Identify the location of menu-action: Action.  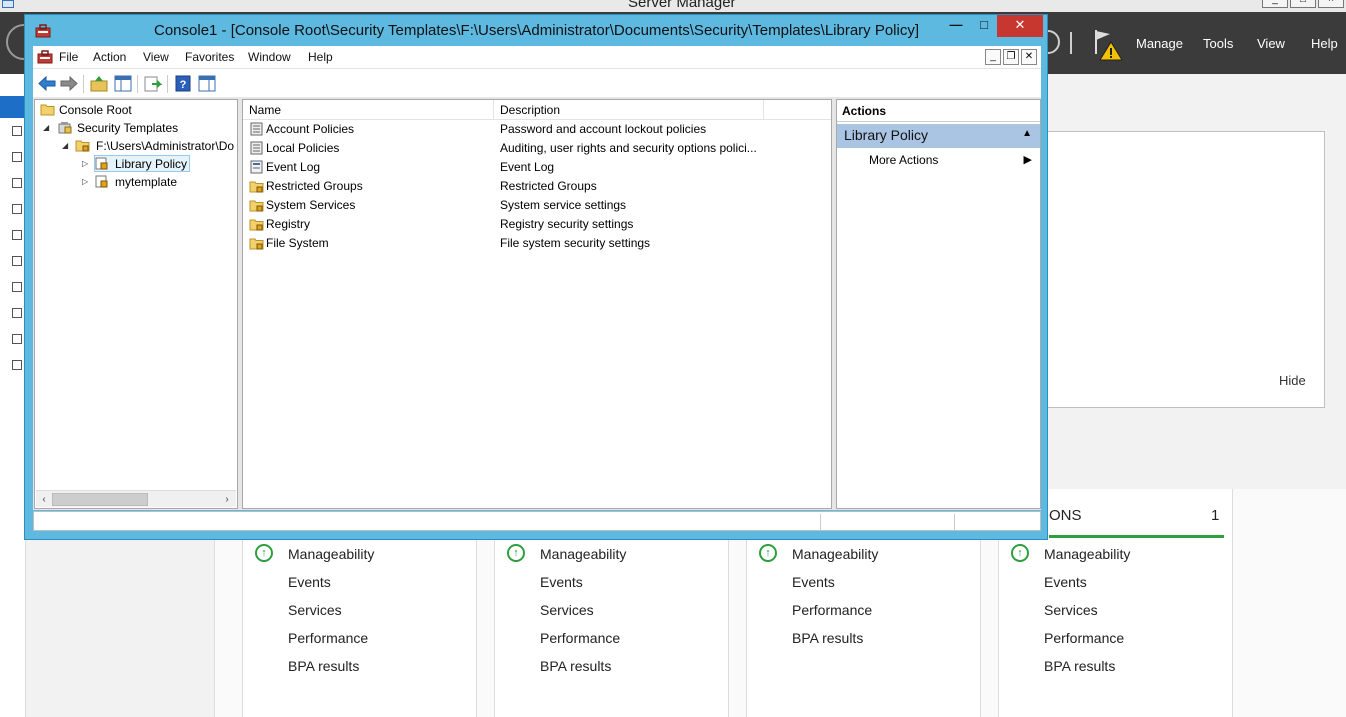
(109, 57).